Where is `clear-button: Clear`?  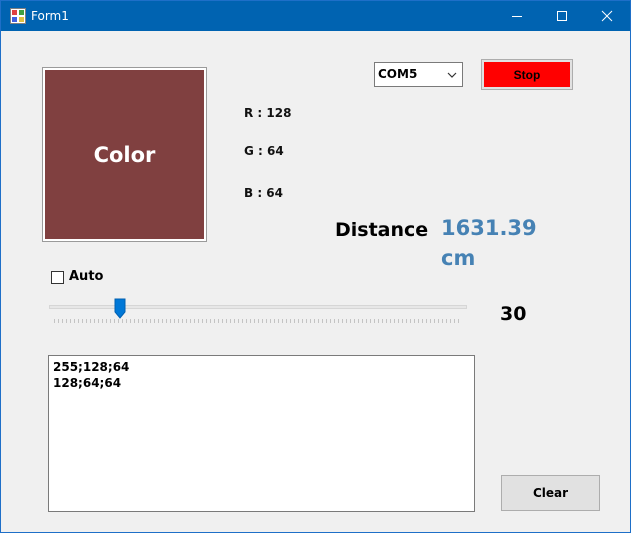 clear-button: Clear is located at coordinates (550, 493).